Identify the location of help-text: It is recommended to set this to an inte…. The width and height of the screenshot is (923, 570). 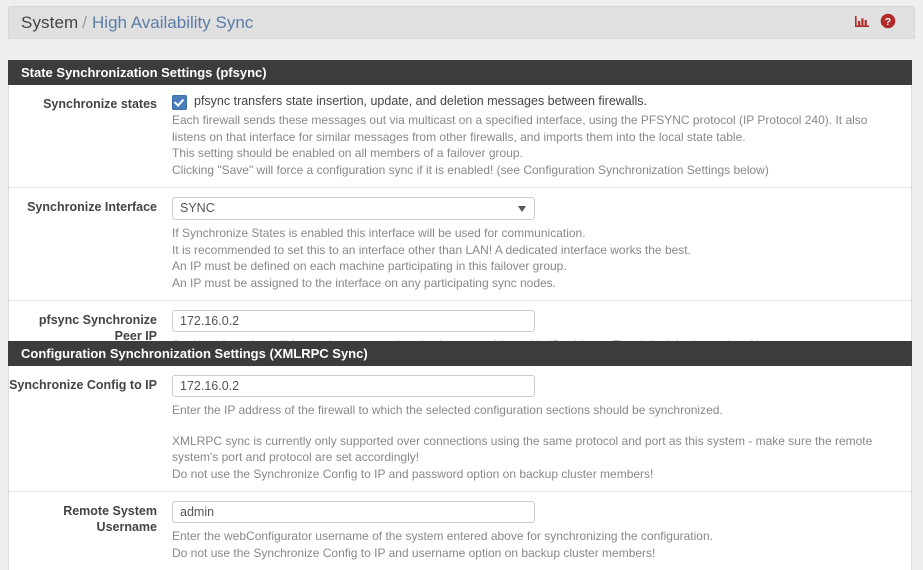
(431, 249).